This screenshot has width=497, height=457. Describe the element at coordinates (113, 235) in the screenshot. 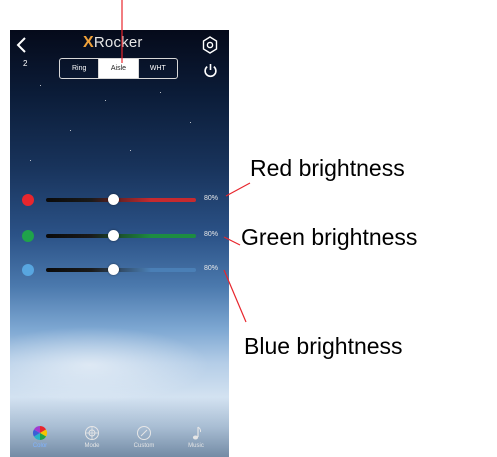

I see `green-slider-knob` at that location.